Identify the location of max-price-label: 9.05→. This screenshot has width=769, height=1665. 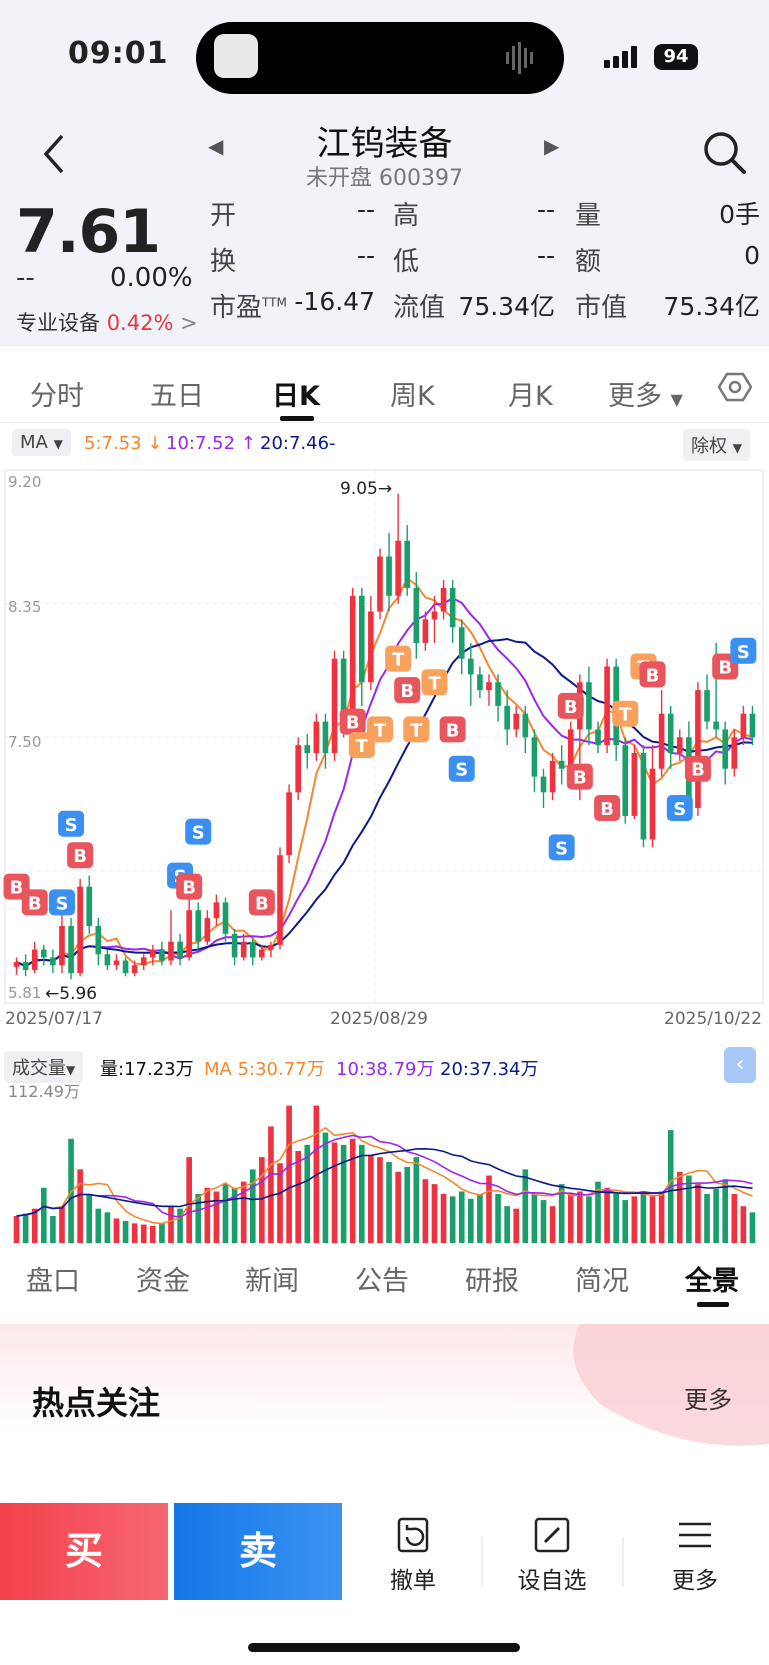
(366, 489).